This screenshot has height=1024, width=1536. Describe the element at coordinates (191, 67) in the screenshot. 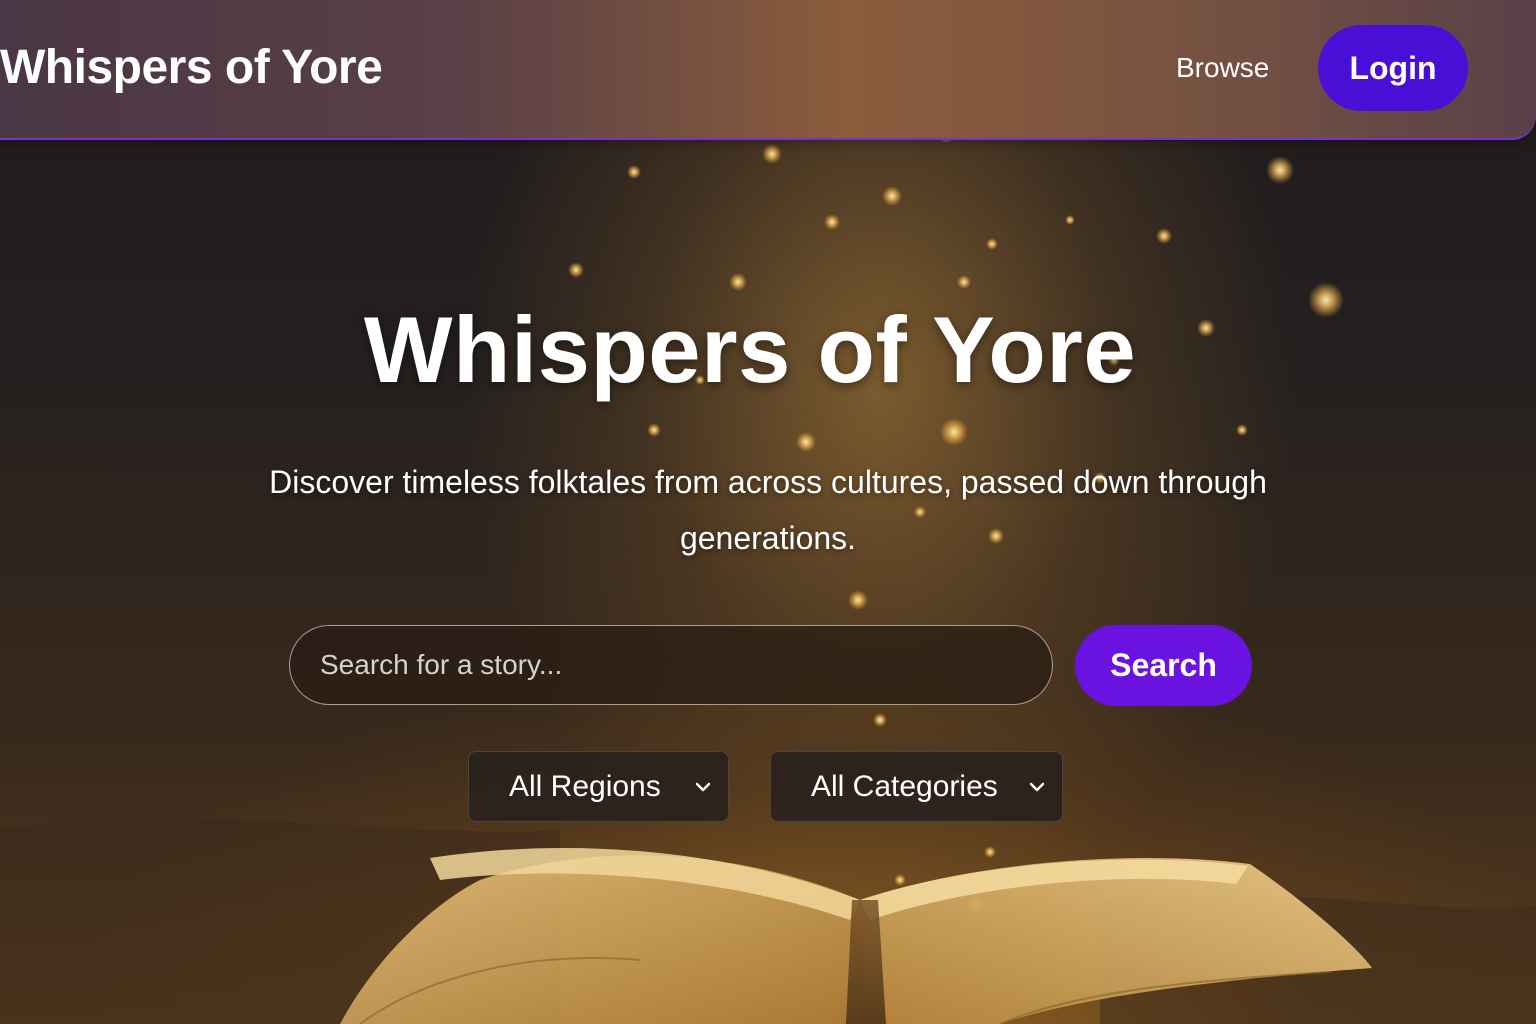

I see `brand-logo-text: Whispers of Yore` at that location.